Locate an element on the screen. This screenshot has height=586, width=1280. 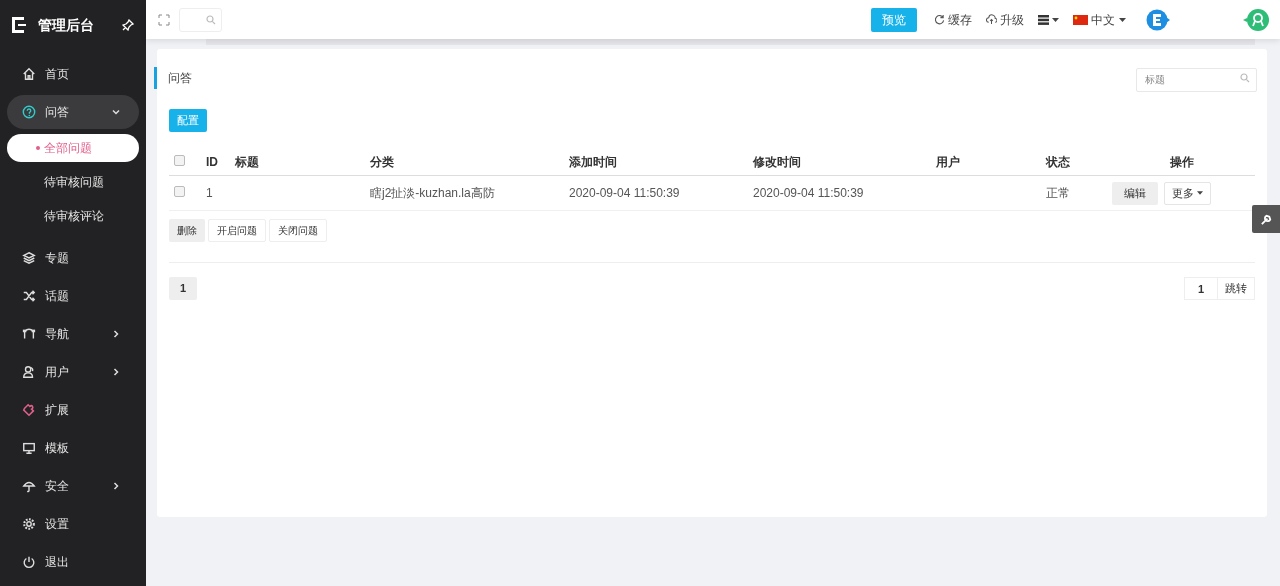
puzzle-icon is located at coordinates (29, 410).